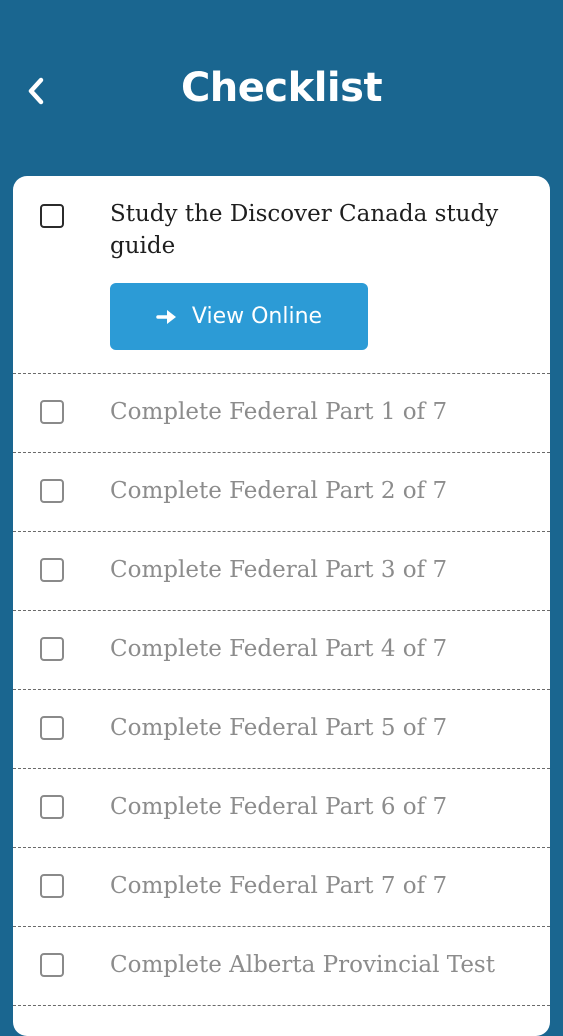 The image size is (563, 1036). I want to click on checklist-item: Complete Federal Part 4 of 7, so click(281, 650).